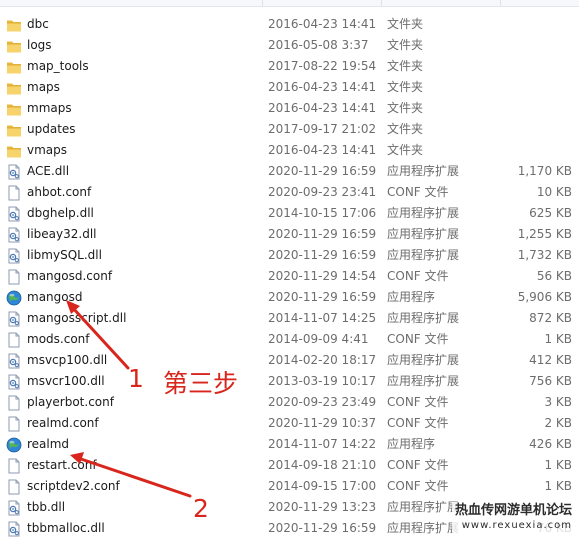 Image resolution: width=579 pixels, height=544 pixels. What do you see at coordinates (516, 525) in the screenshot?
I see `watermark-line-2: www.rexuexia.com` at bounding box center [516, 525].